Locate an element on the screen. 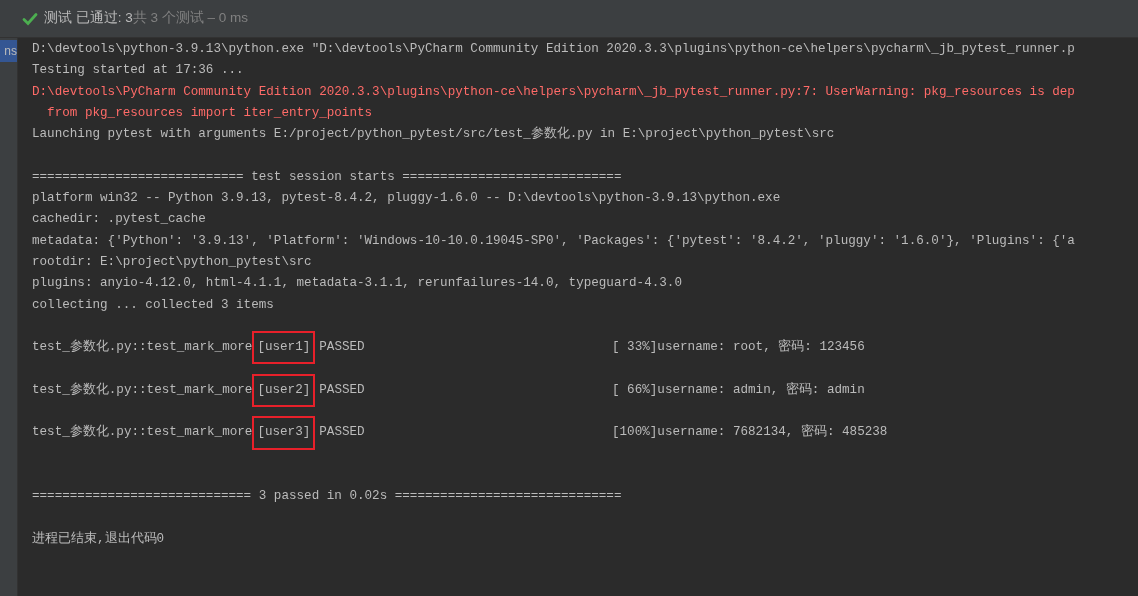 The height and width of the screenshot is (596, 1138). output-line: plugins: anyio-4.12.0, html-4.1.1, metadata-3.1.1, rerunfailures-14.0, typeguard-4.3.0 is located at coordinates (357, 284).